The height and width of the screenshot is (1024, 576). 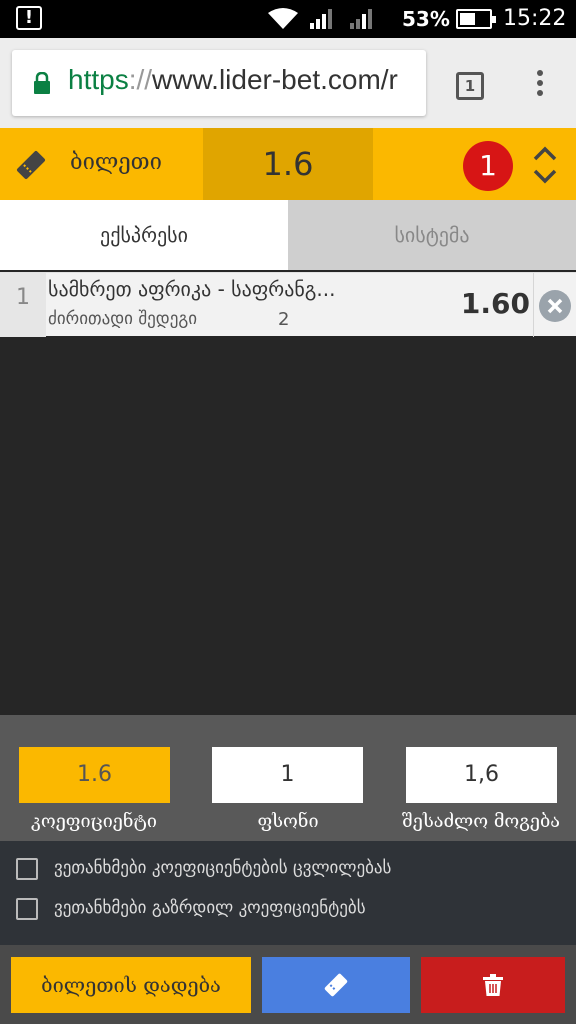 What do you see at coordinates (426, 19) in the screenshot?
I see `battery-percent: 53%` at bounding box center [426, 19].